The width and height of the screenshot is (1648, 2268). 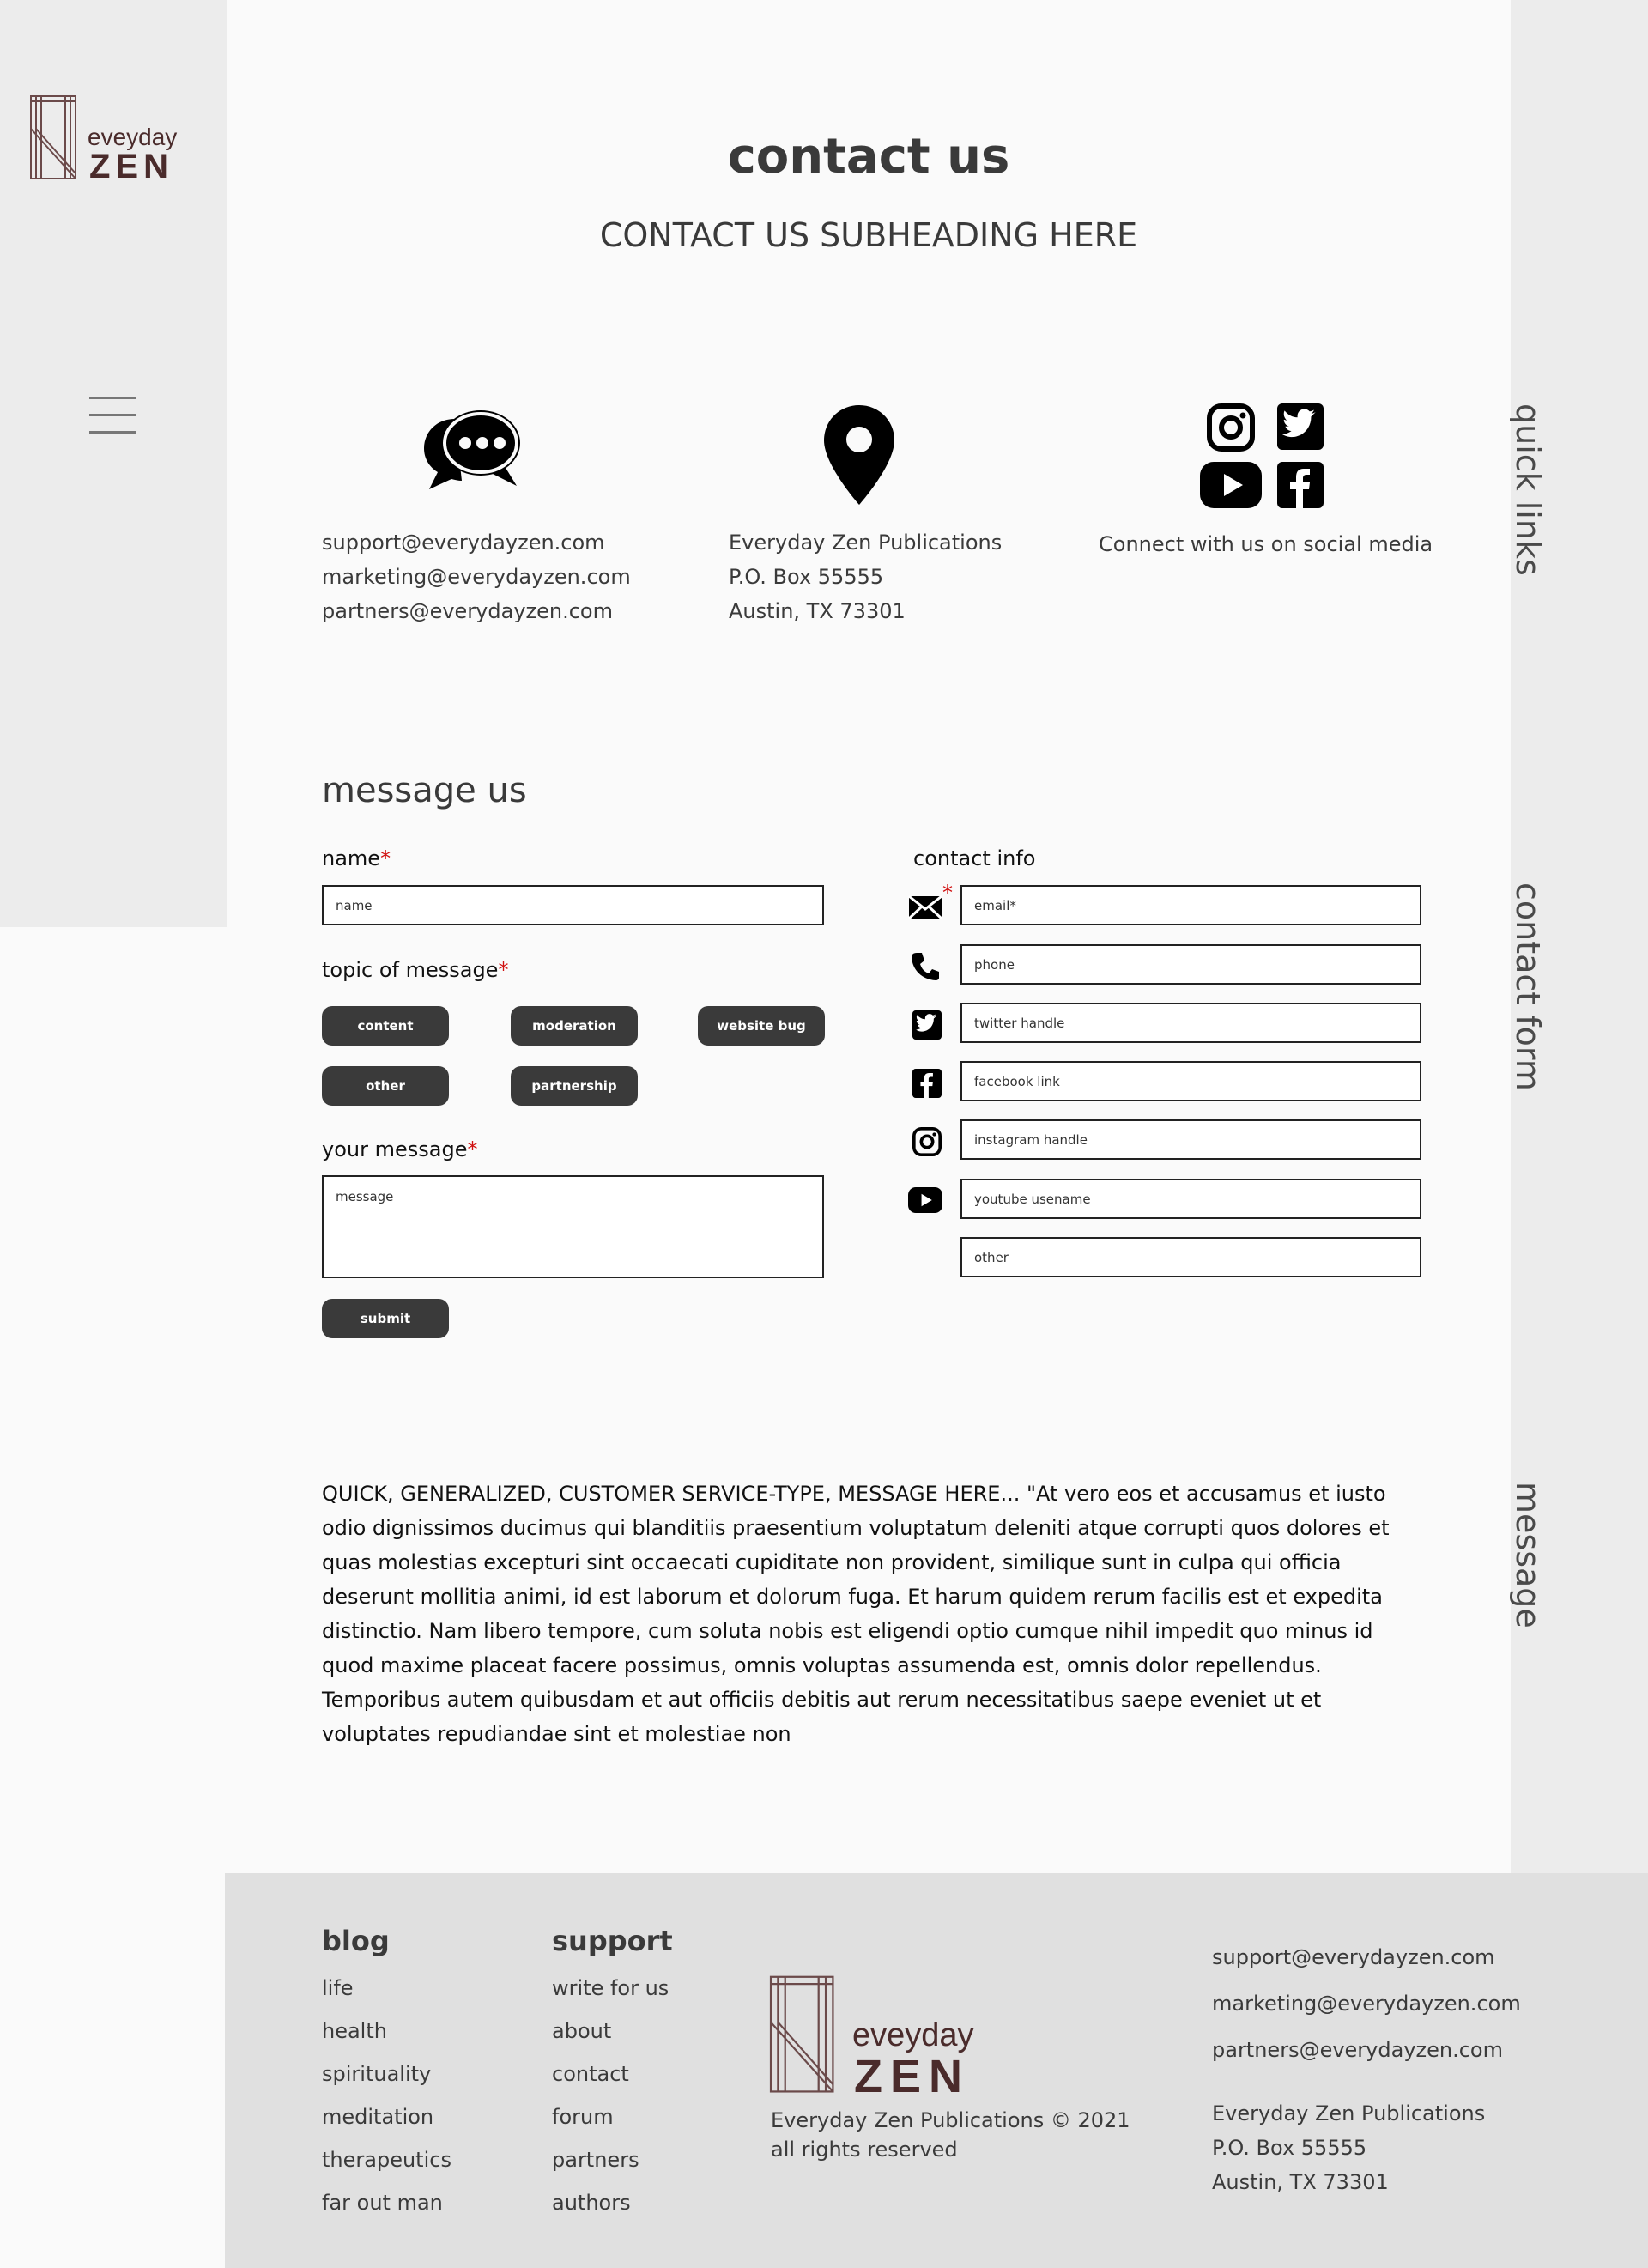 What do you see at coordinates (110, 139) in the screenshot?
I see `brand-logo: eveyday ZEN` at bounding box center [110, 139].